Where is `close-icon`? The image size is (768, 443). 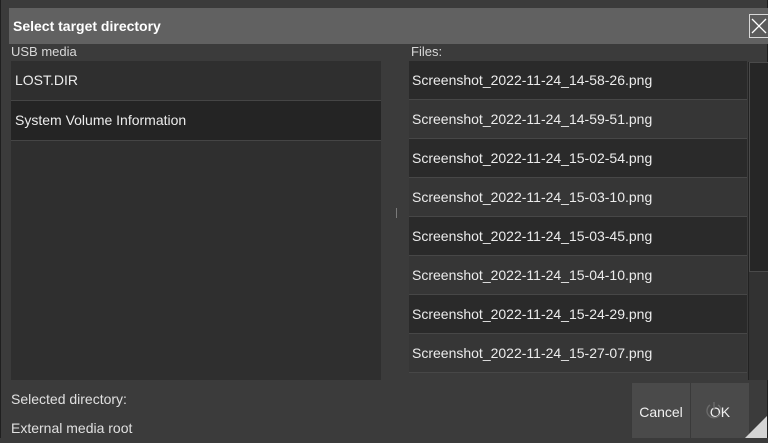
close-icon is located at coordinates (759, 26).